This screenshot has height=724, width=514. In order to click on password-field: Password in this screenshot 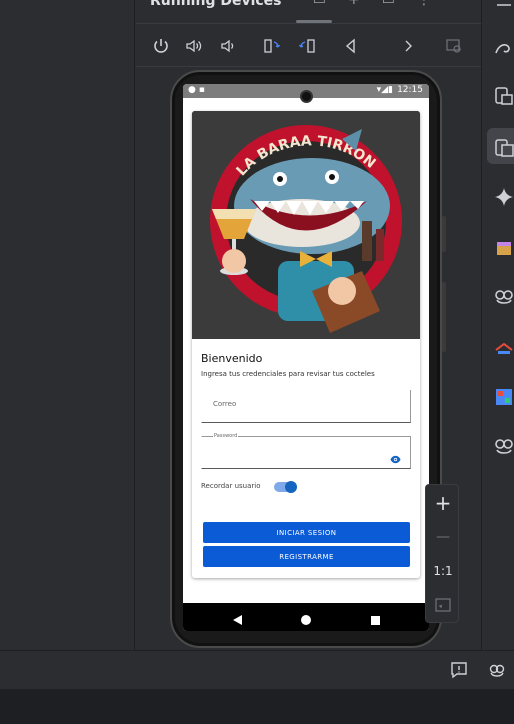, I will do `click(306, 451)`.